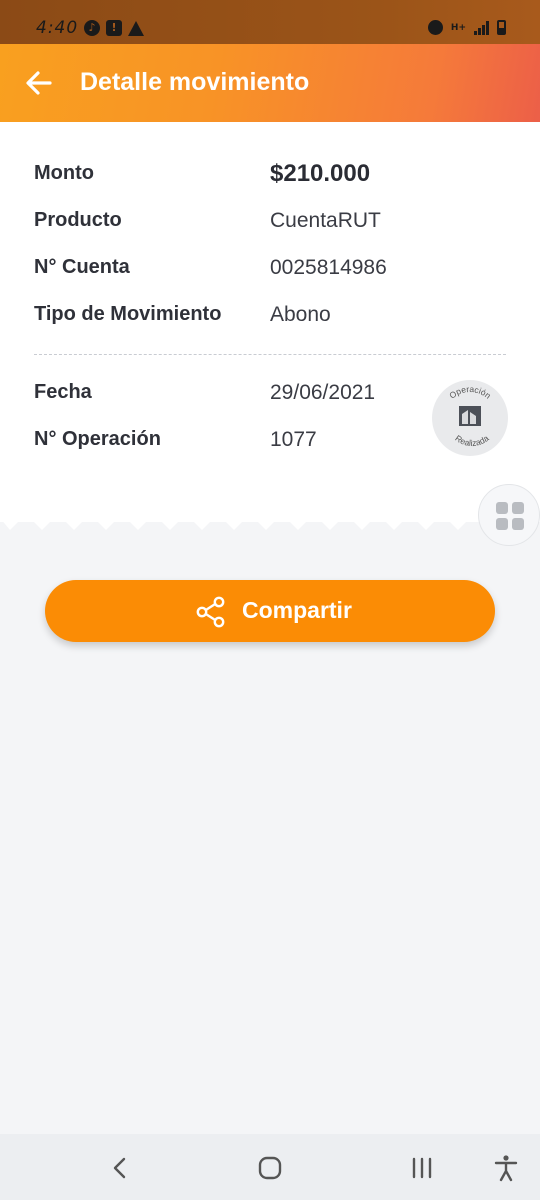  I want to click on status-time: 4:40, so click(57, 28).